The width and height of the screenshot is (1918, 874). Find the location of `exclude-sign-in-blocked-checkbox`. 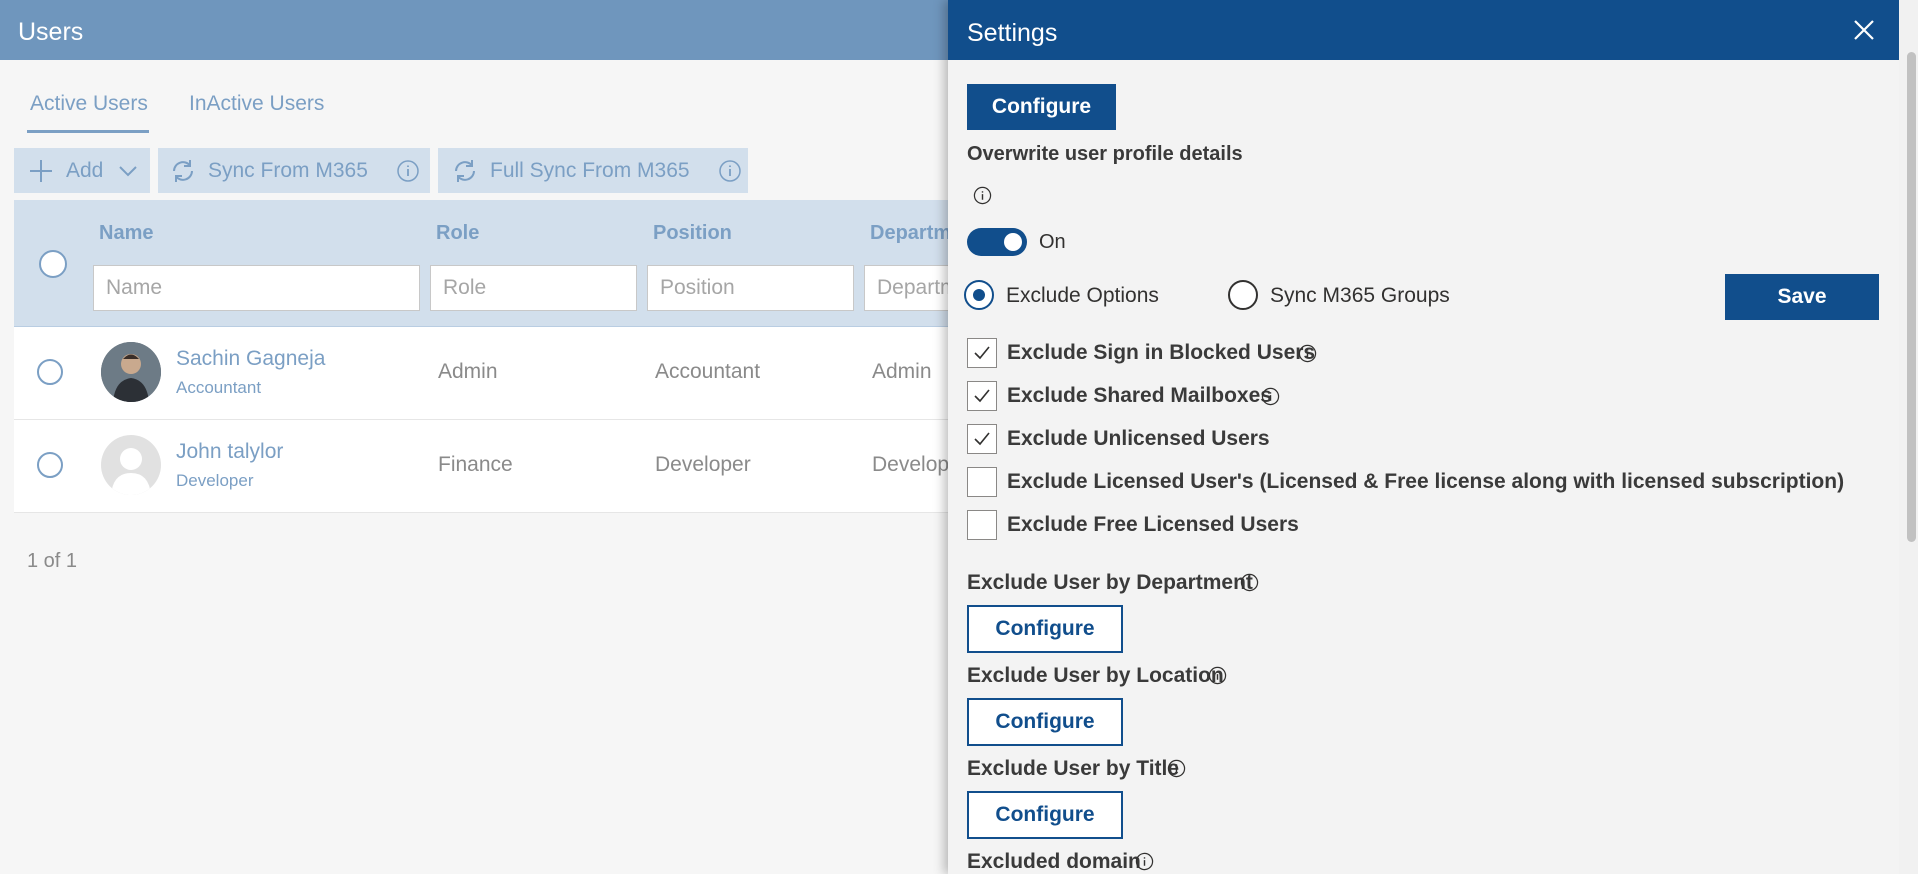

exclude-sign-in-blocked-checkbox is located at coordinates (982, 353).